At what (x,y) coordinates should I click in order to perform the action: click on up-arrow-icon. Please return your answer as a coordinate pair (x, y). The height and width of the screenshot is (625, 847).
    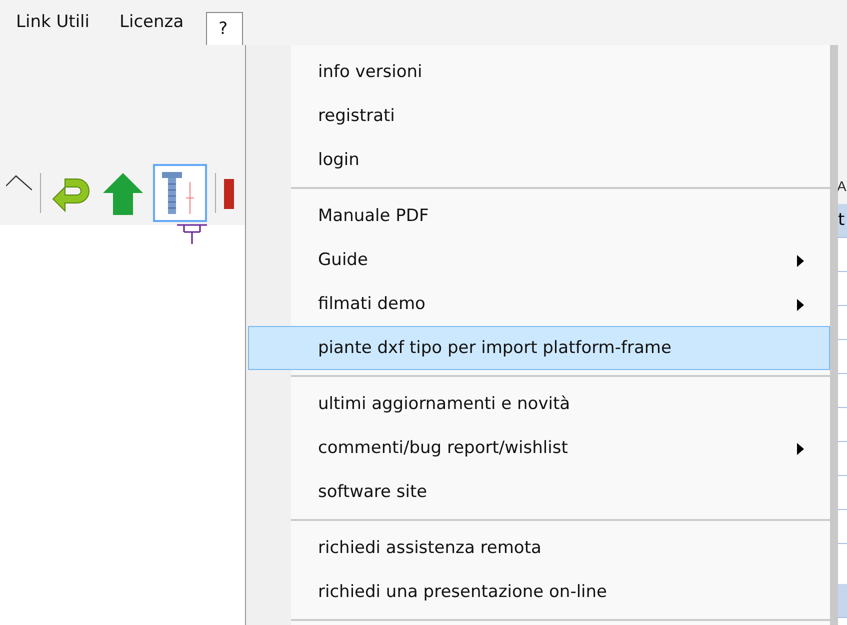
    Looking at the image, I should click on (123, 193).